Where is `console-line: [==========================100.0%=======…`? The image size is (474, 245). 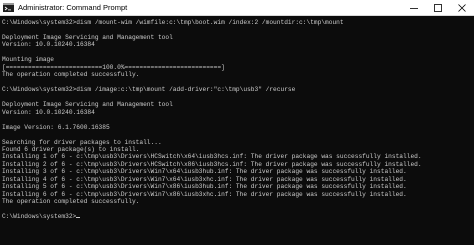
console-line: [==========================100.0%=======… is located at coordinates (113, 67).